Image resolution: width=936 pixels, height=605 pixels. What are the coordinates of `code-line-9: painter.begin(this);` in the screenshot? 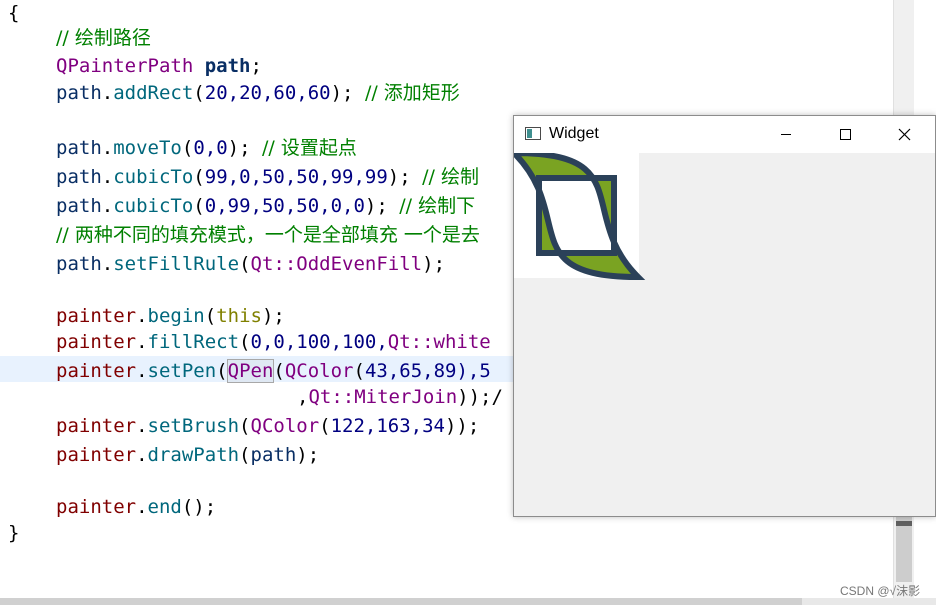 It's located at (170, 316).